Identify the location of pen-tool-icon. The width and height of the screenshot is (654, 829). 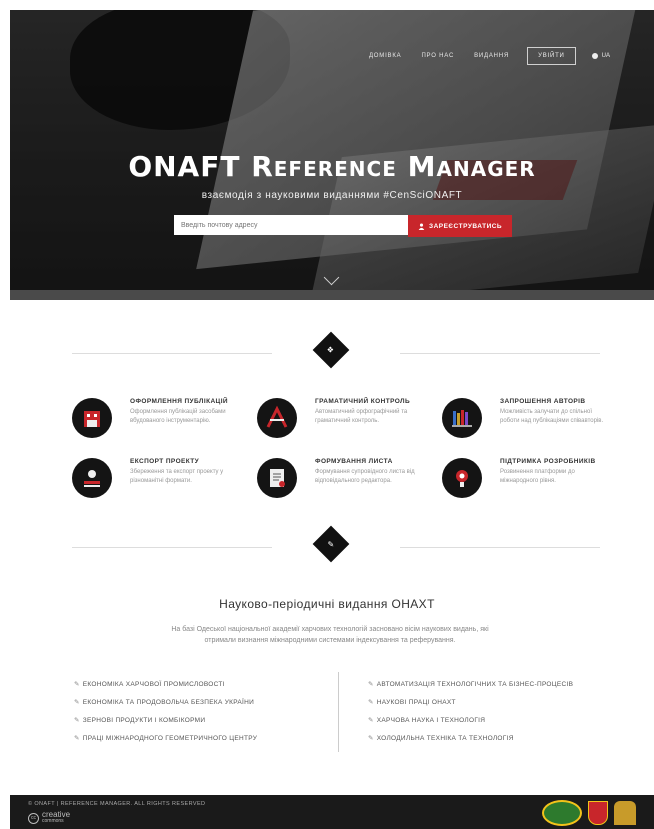
(277, 418).